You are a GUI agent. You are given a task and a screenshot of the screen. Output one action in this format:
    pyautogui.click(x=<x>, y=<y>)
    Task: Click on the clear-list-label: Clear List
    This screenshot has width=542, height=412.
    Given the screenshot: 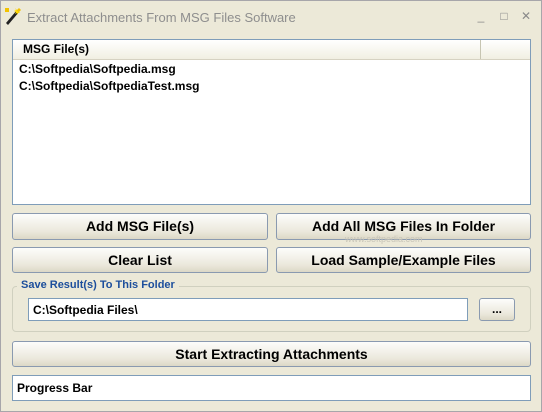 What is the action you would take?
    pyautogui.click(x=140, y=260)
    